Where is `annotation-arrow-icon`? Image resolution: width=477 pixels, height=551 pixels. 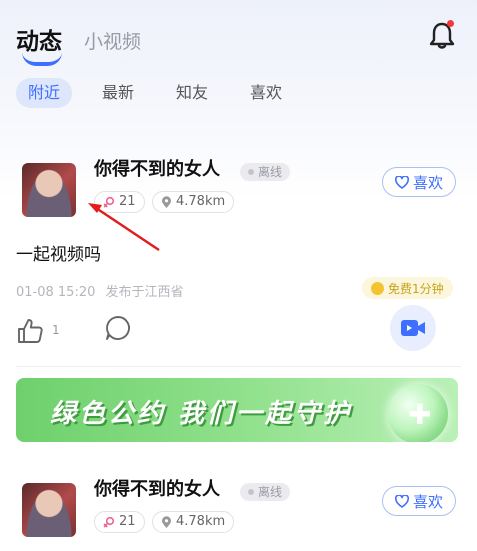 annotation-arrow-icon is located at coordinates (124, 227).